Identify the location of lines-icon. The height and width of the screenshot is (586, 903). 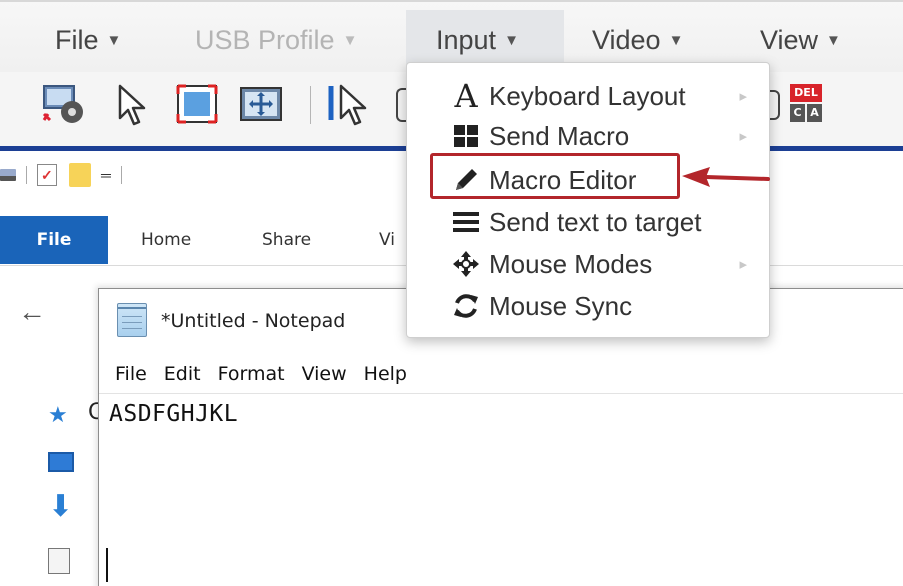
(466, 222).